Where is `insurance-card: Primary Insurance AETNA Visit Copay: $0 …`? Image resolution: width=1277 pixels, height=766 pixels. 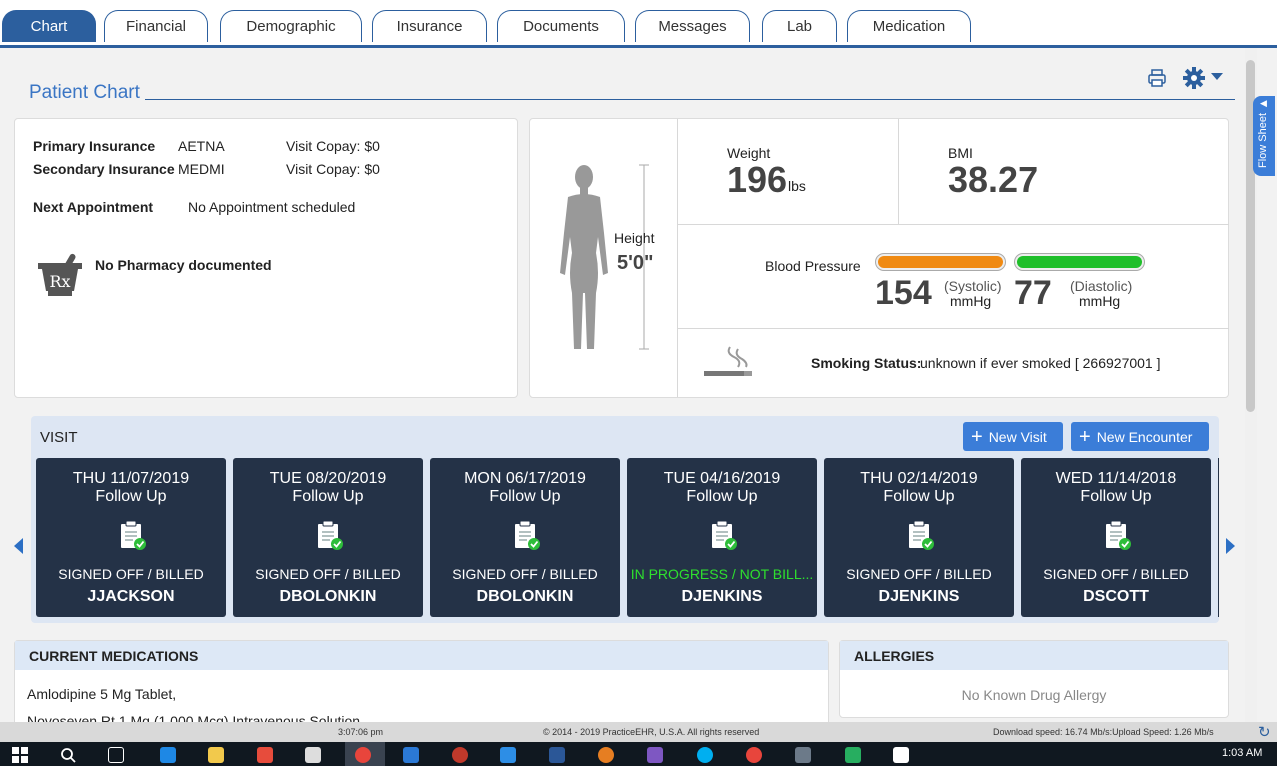 insurance-card: Primary Insurance AETNA Visit Copay: $0 … is located at coordinates (266, 258).